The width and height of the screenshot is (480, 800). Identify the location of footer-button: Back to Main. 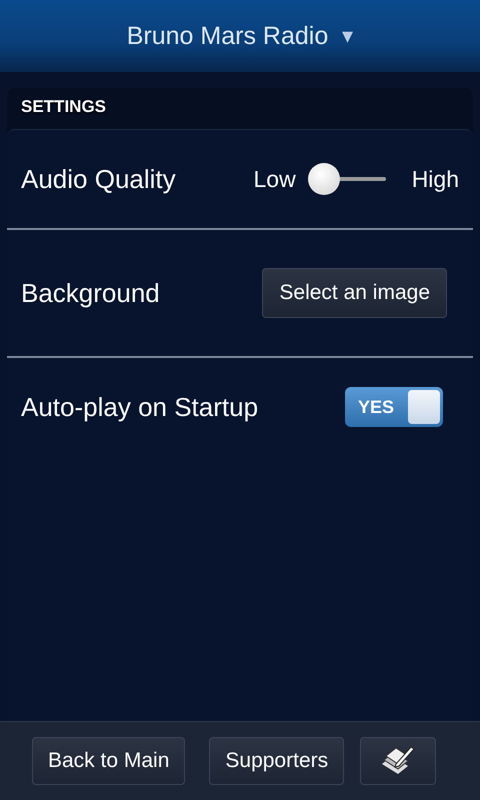
(109, 761).